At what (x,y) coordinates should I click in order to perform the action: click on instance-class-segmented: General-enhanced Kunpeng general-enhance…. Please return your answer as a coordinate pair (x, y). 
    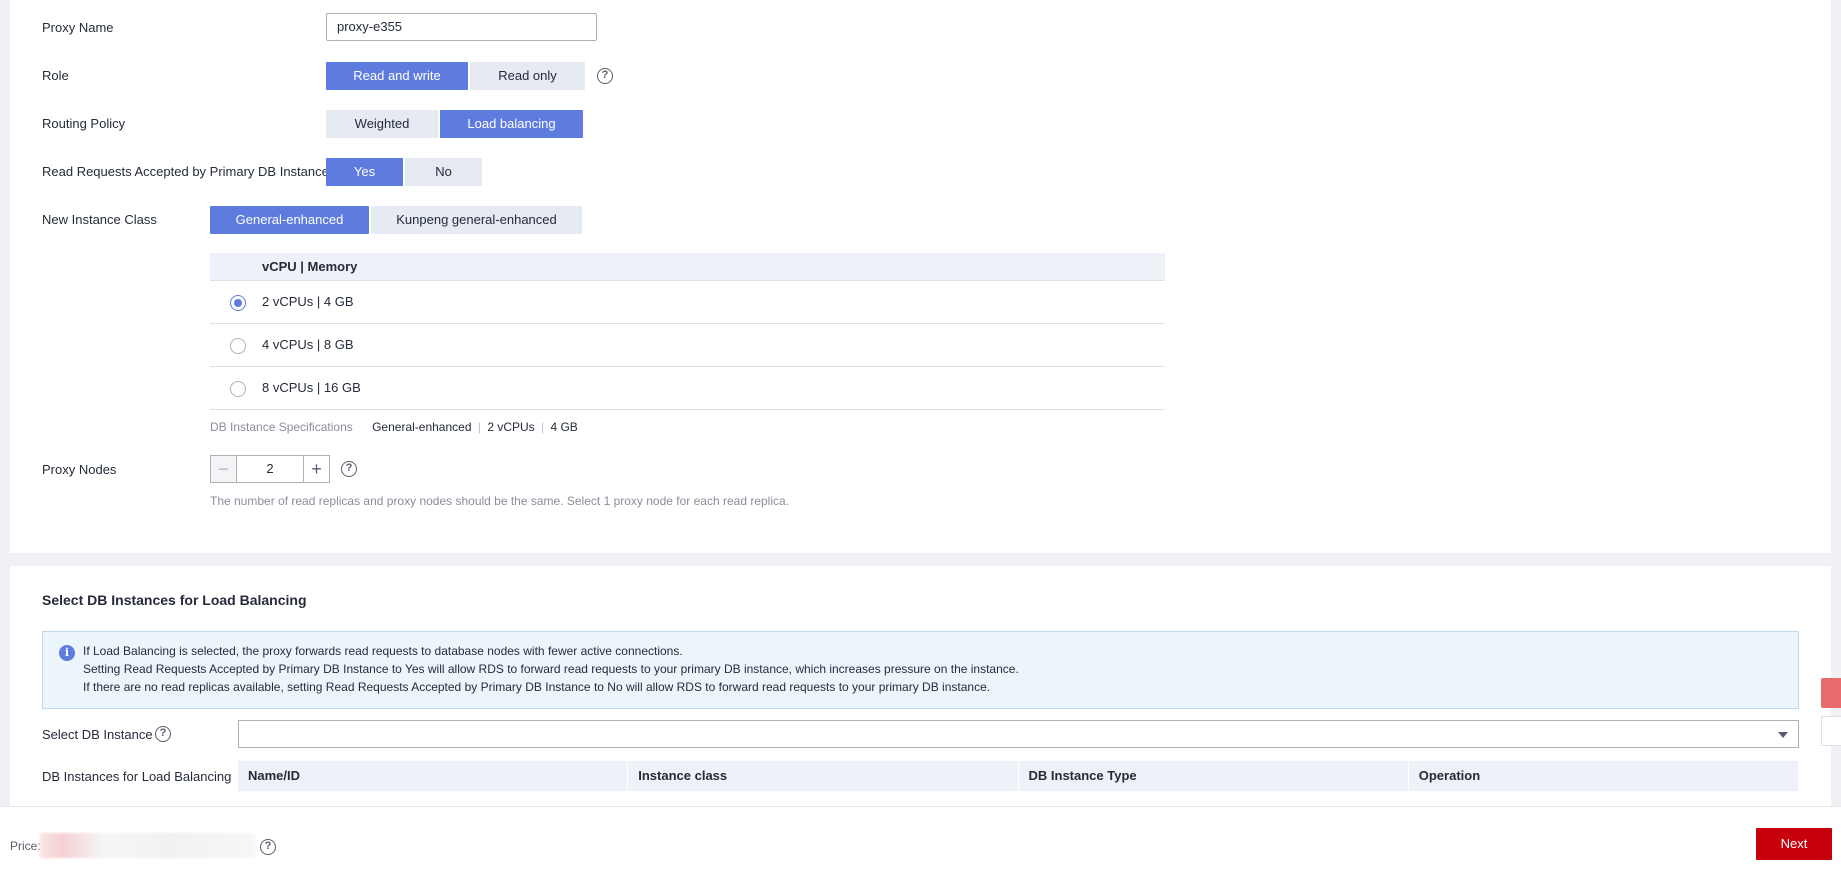
    Looking at the image, I should click on (396, 220).